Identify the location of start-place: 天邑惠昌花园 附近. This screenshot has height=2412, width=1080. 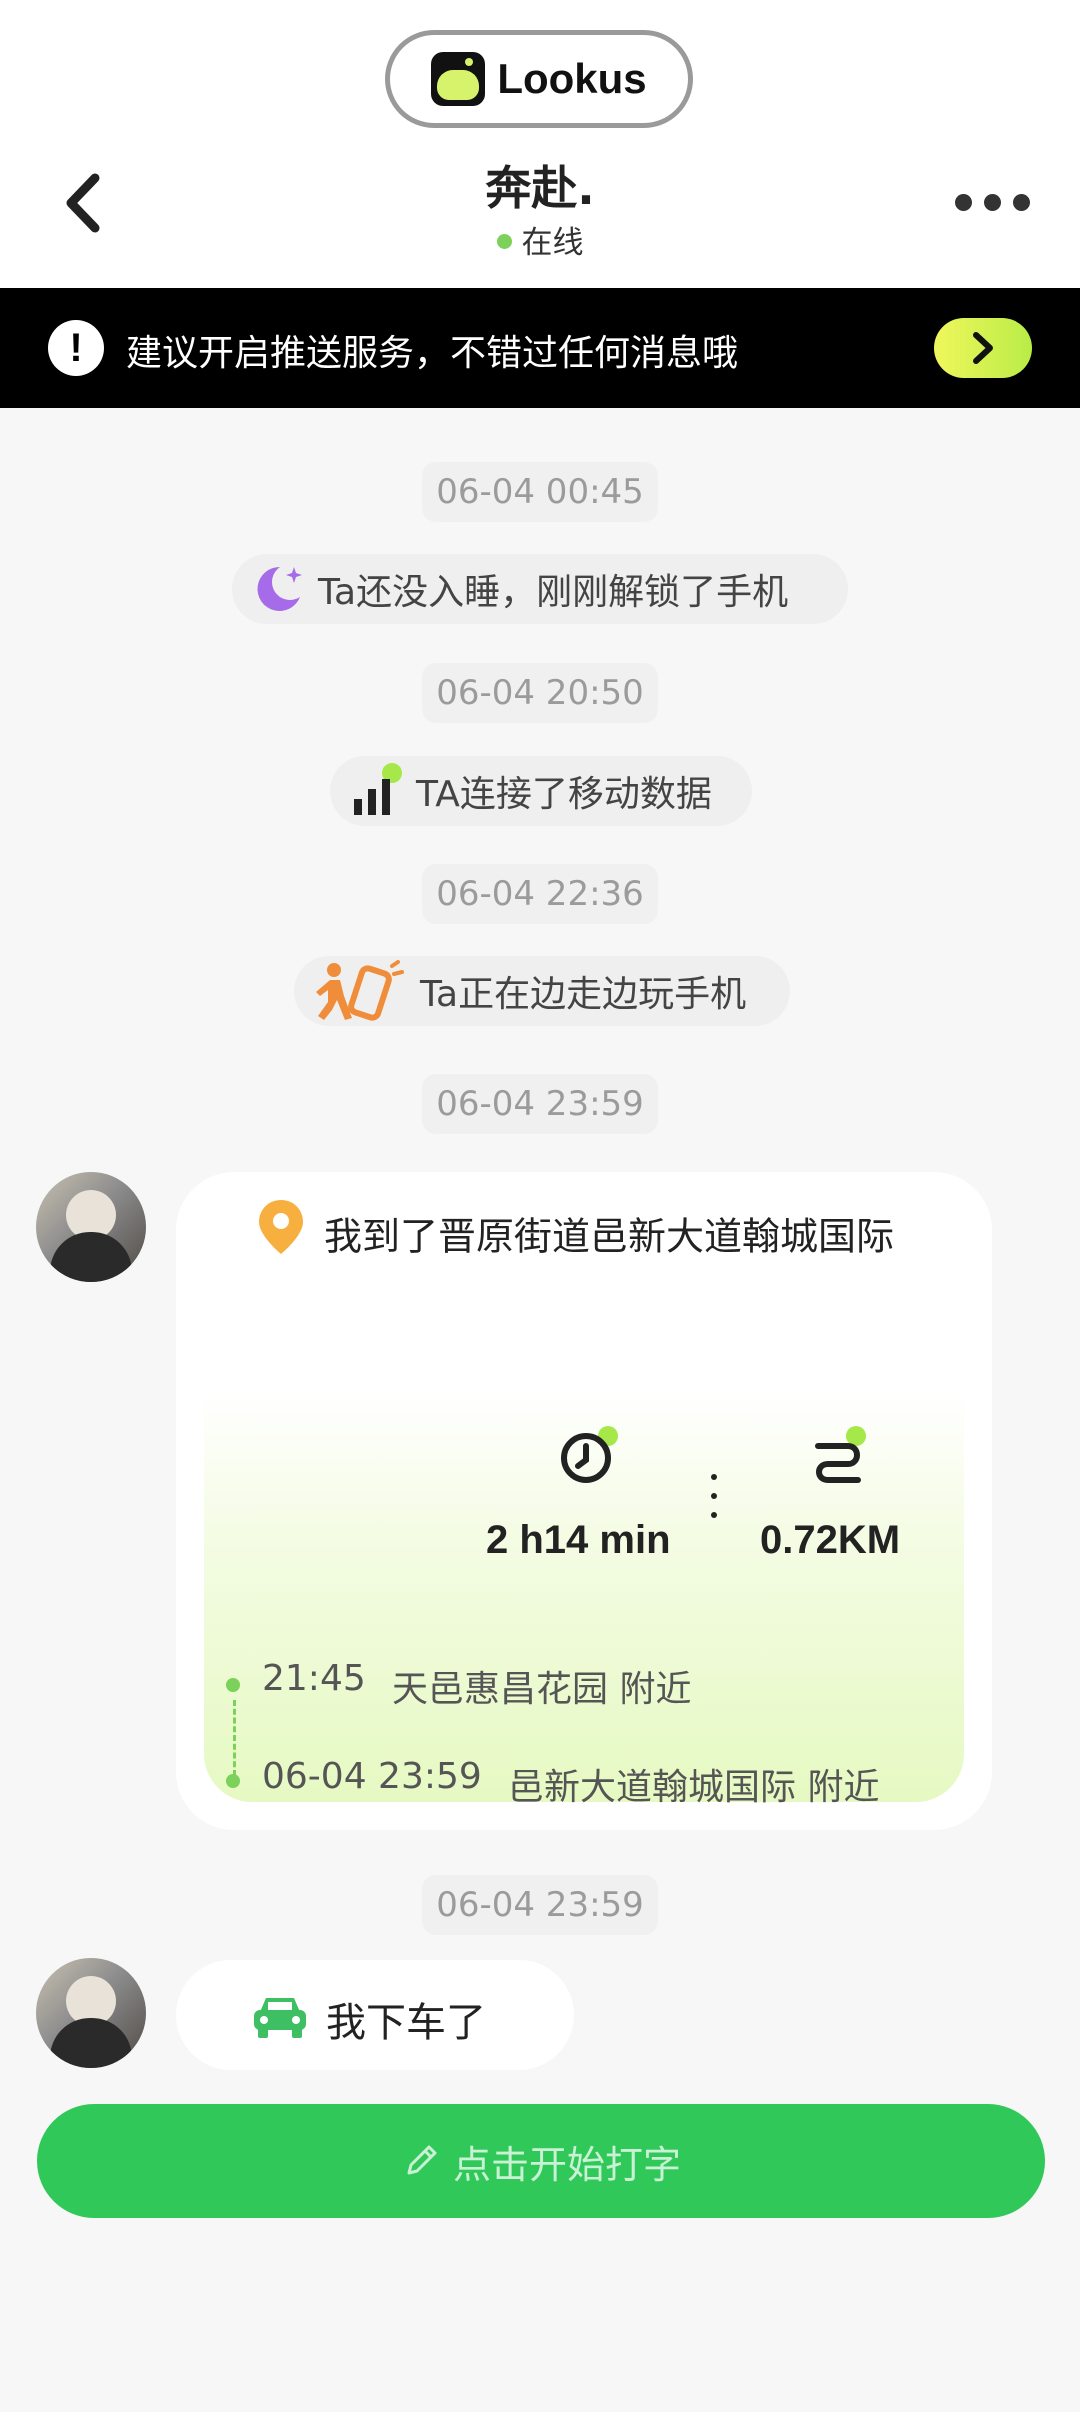
(542, 1689).